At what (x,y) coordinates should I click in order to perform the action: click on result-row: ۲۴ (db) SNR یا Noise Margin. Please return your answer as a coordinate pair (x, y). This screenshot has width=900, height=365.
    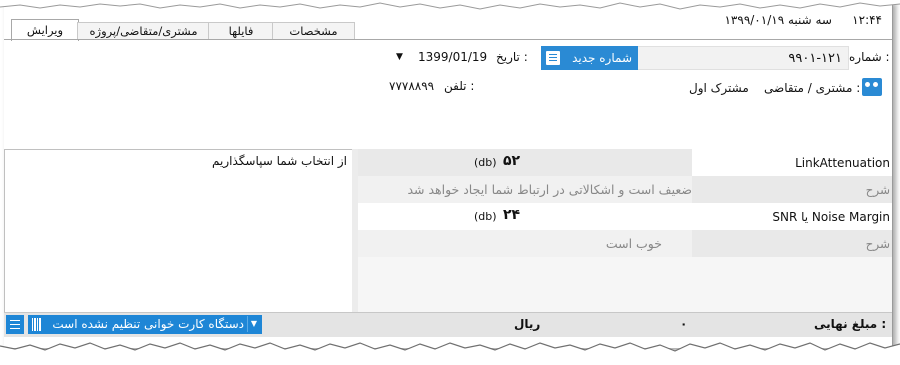
    Looking at the image, I should click on (625, 216).